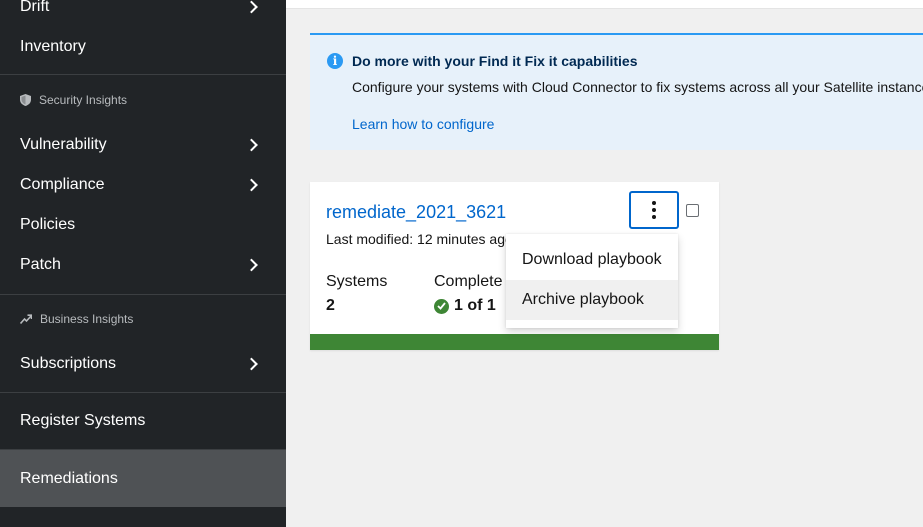  What do you see at coordinates (35, 7) in the screenshot?
I see `sidebar-item-label: Drift` at bounding box center [35, 7].